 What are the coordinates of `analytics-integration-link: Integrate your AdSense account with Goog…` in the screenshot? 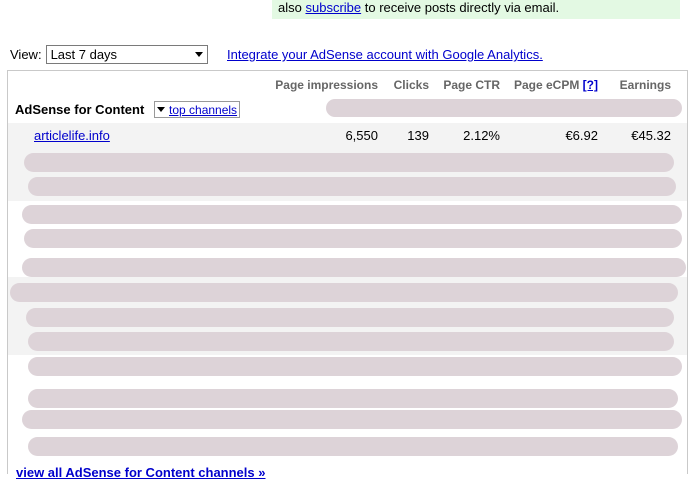 It's located at (385, 54).